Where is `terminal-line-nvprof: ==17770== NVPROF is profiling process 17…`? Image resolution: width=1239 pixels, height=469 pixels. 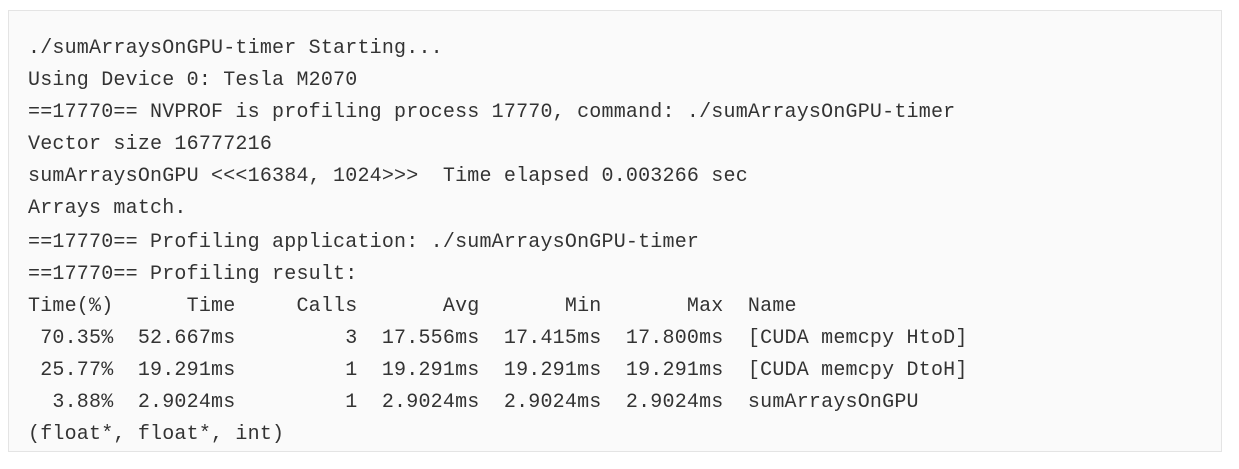
terminal-line-nvprof: ==17770== NVPROF is profiling process 17… is located at coordinates (492, 112).